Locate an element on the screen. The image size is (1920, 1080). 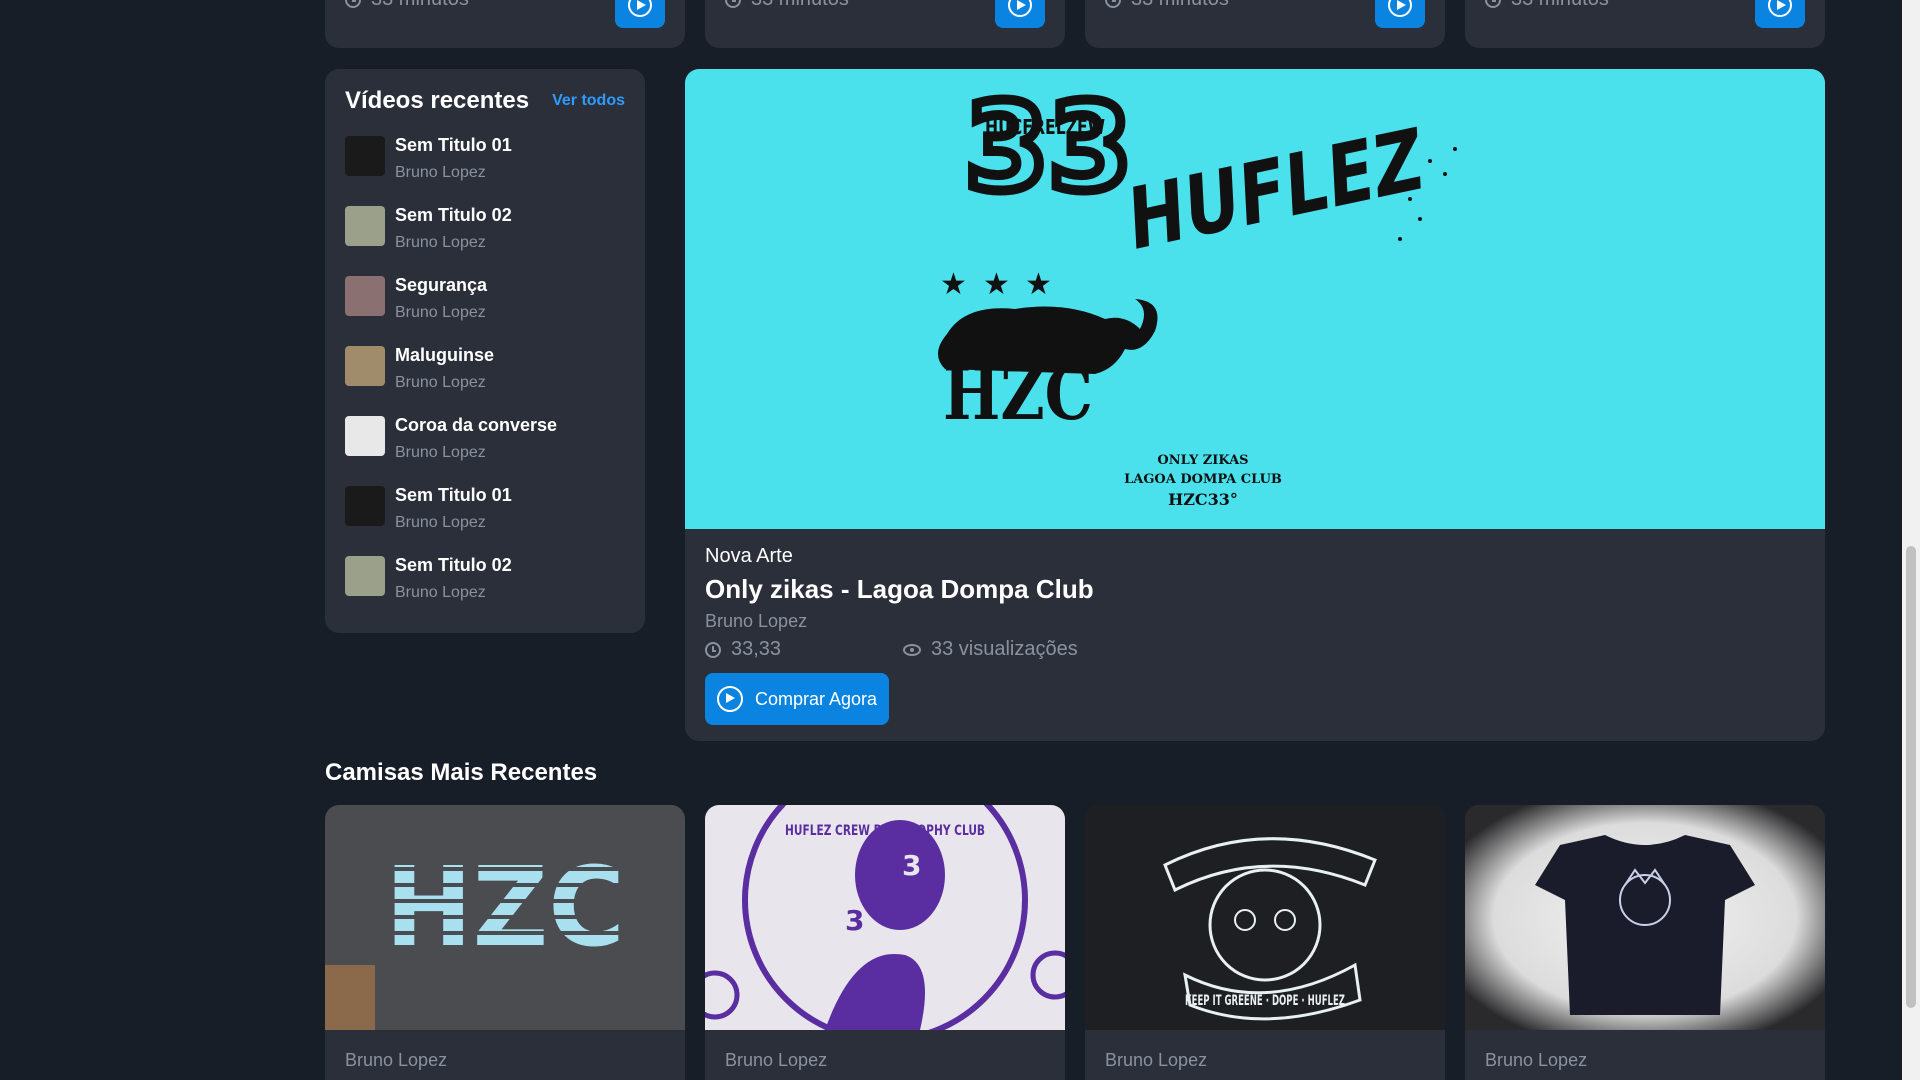
logo-letters: HUCFRELZEW is located at coordinates (1045, 127).